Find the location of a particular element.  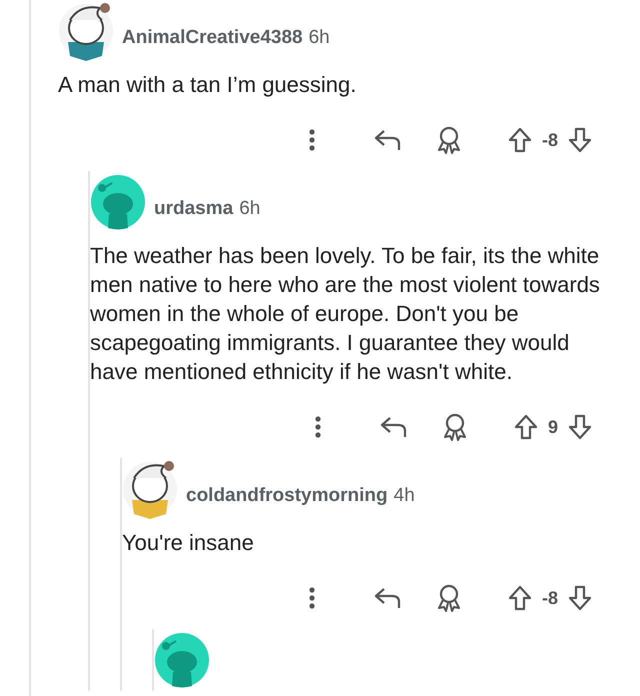

username: urdasma is located at coordinates (194, 208).